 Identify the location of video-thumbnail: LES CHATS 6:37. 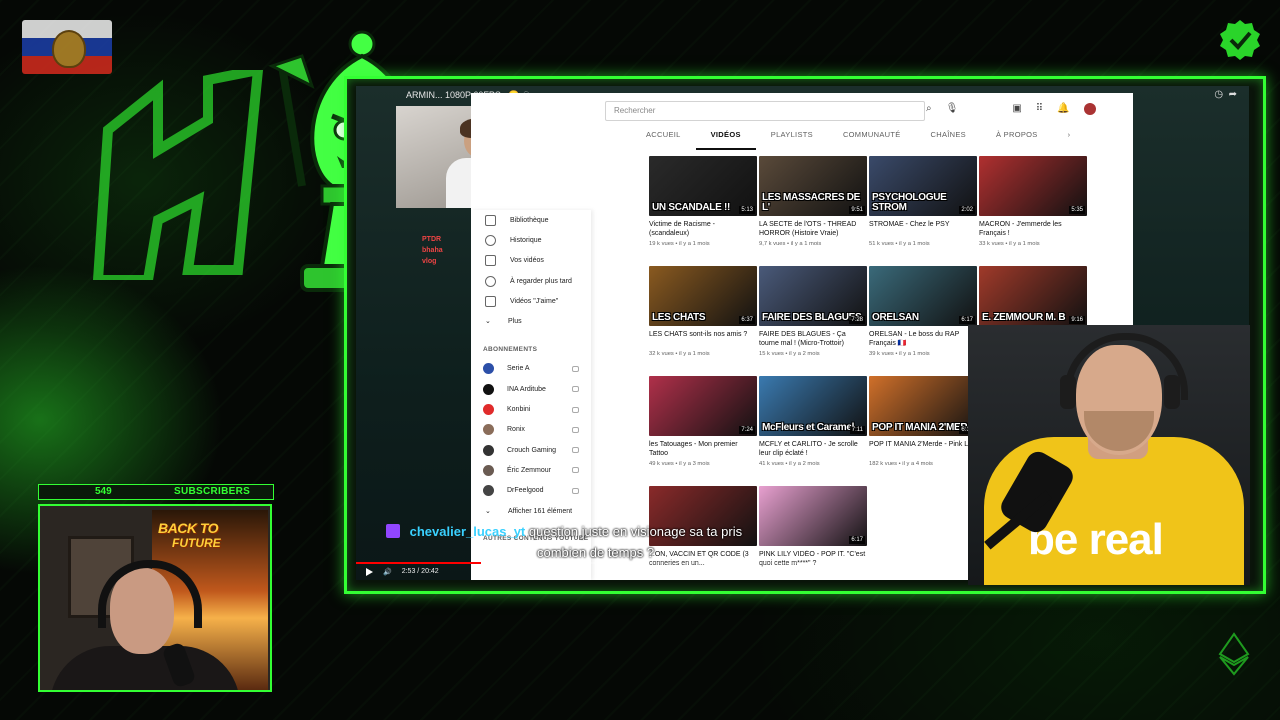
(703, 296).